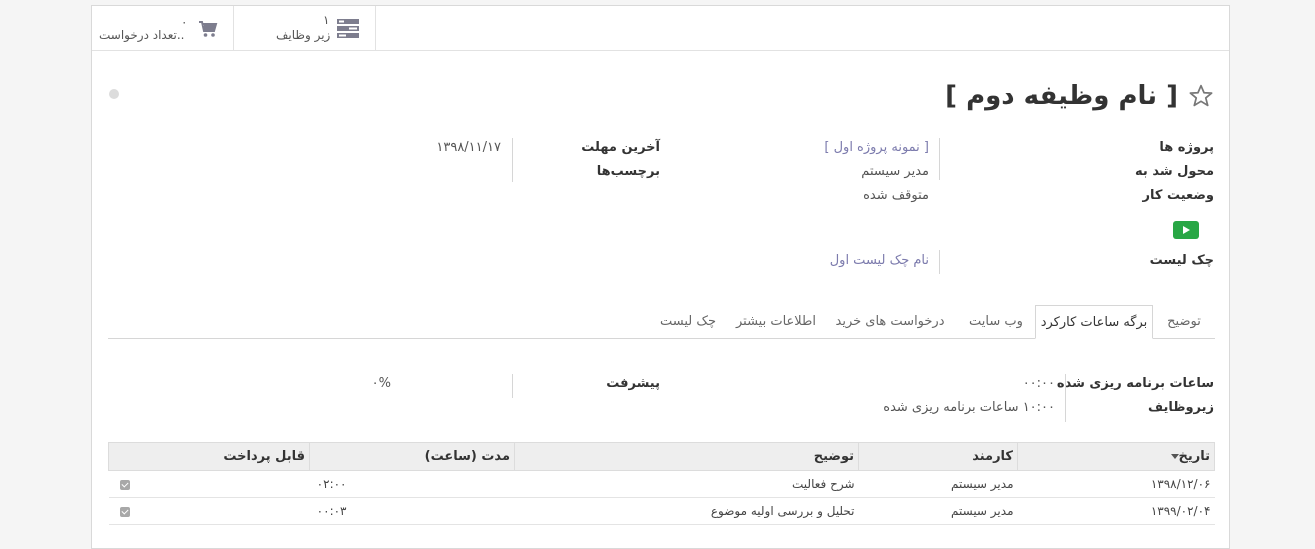 The width and height of the screenshot is (1315, 549). What do you see at coordinates (412, 484) in the screenshot?
I see `cell-duration: ۰۲:۰۰` at bounding box center [412, 484].